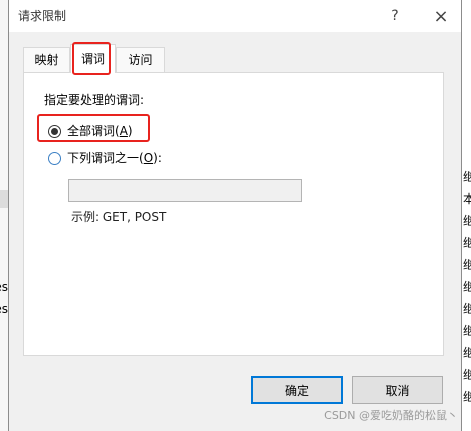 This screenshot has width=471, height=431. What do you see at coordinates (185, 190) in the screenshot?
I see `verb-list-input` at bounding box center [185, 190].